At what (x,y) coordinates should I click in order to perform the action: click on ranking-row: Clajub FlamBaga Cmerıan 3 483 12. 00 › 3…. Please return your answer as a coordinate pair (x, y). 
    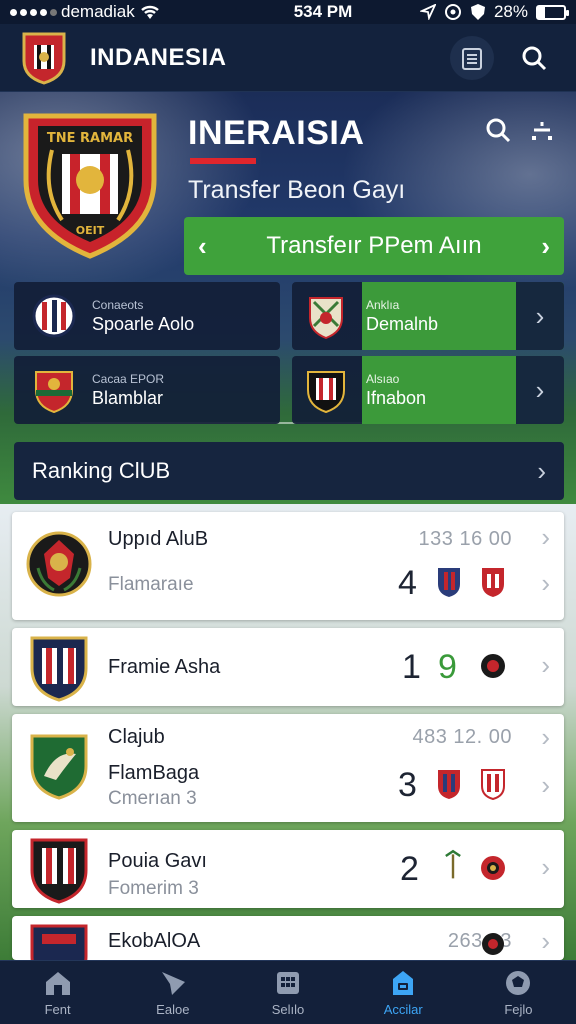
    Looking at the image, I should click on (288, 768).